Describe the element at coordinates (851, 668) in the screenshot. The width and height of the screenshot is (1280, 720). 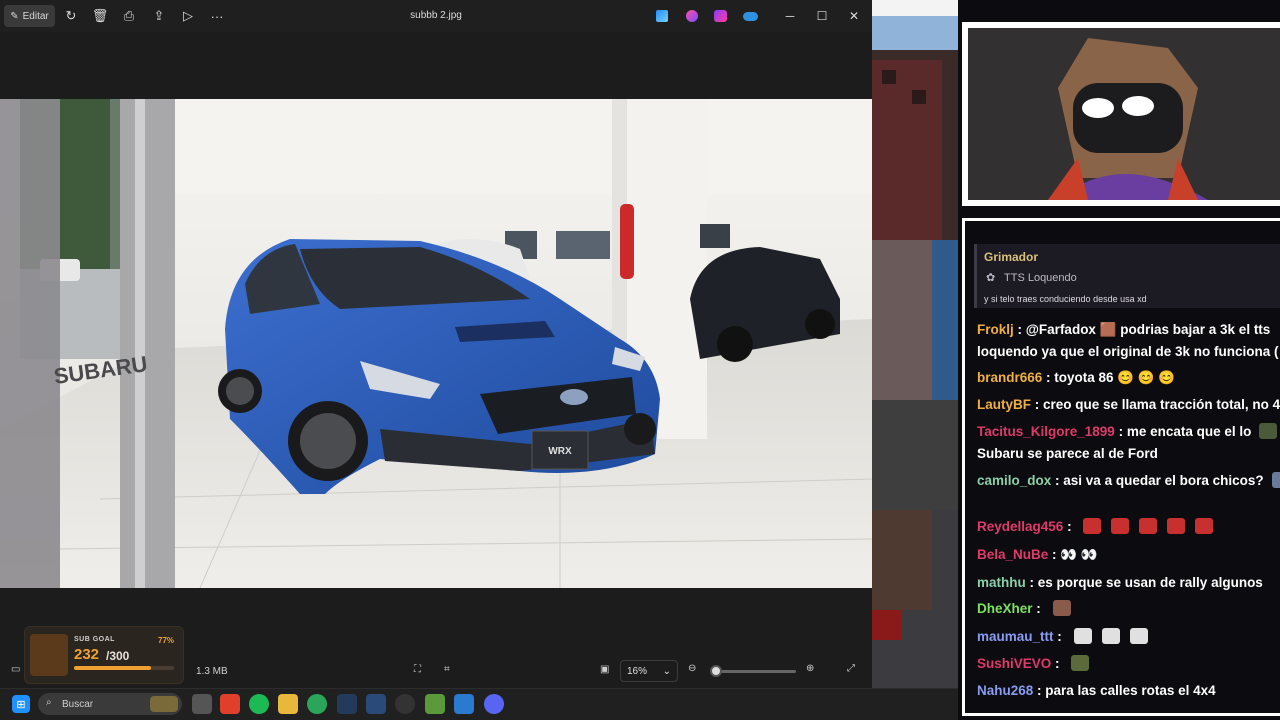
I see `fullscreen-icon: ⤢` at that location.